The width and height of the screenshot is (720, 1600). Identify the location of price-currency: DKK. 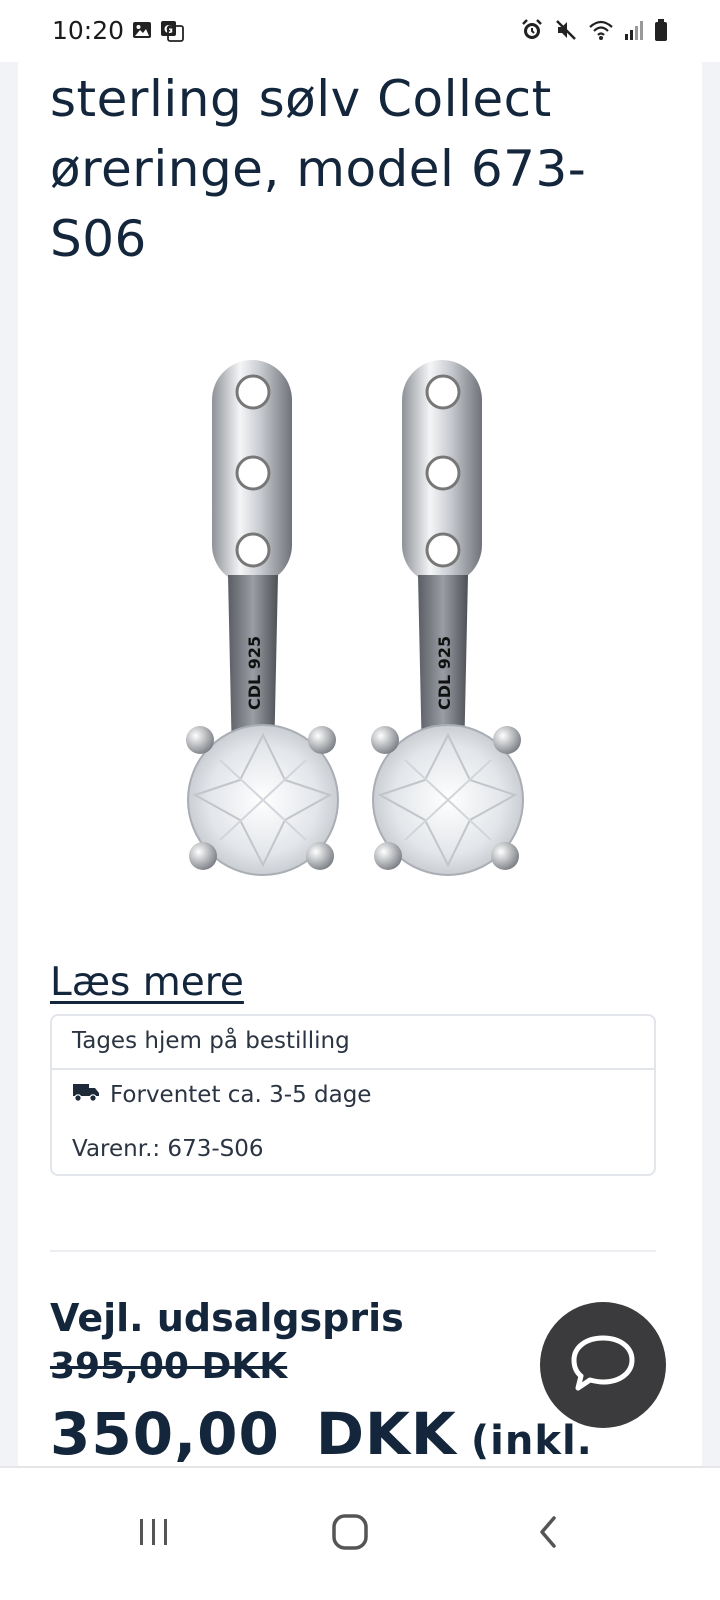
(386, 1434).